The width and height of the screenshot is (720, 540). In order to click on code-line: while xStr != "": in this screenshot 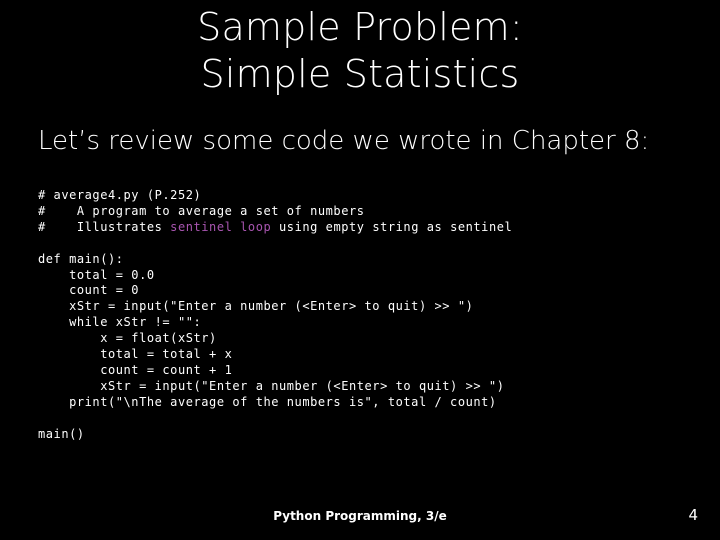, I will do `click(120, 322)`.